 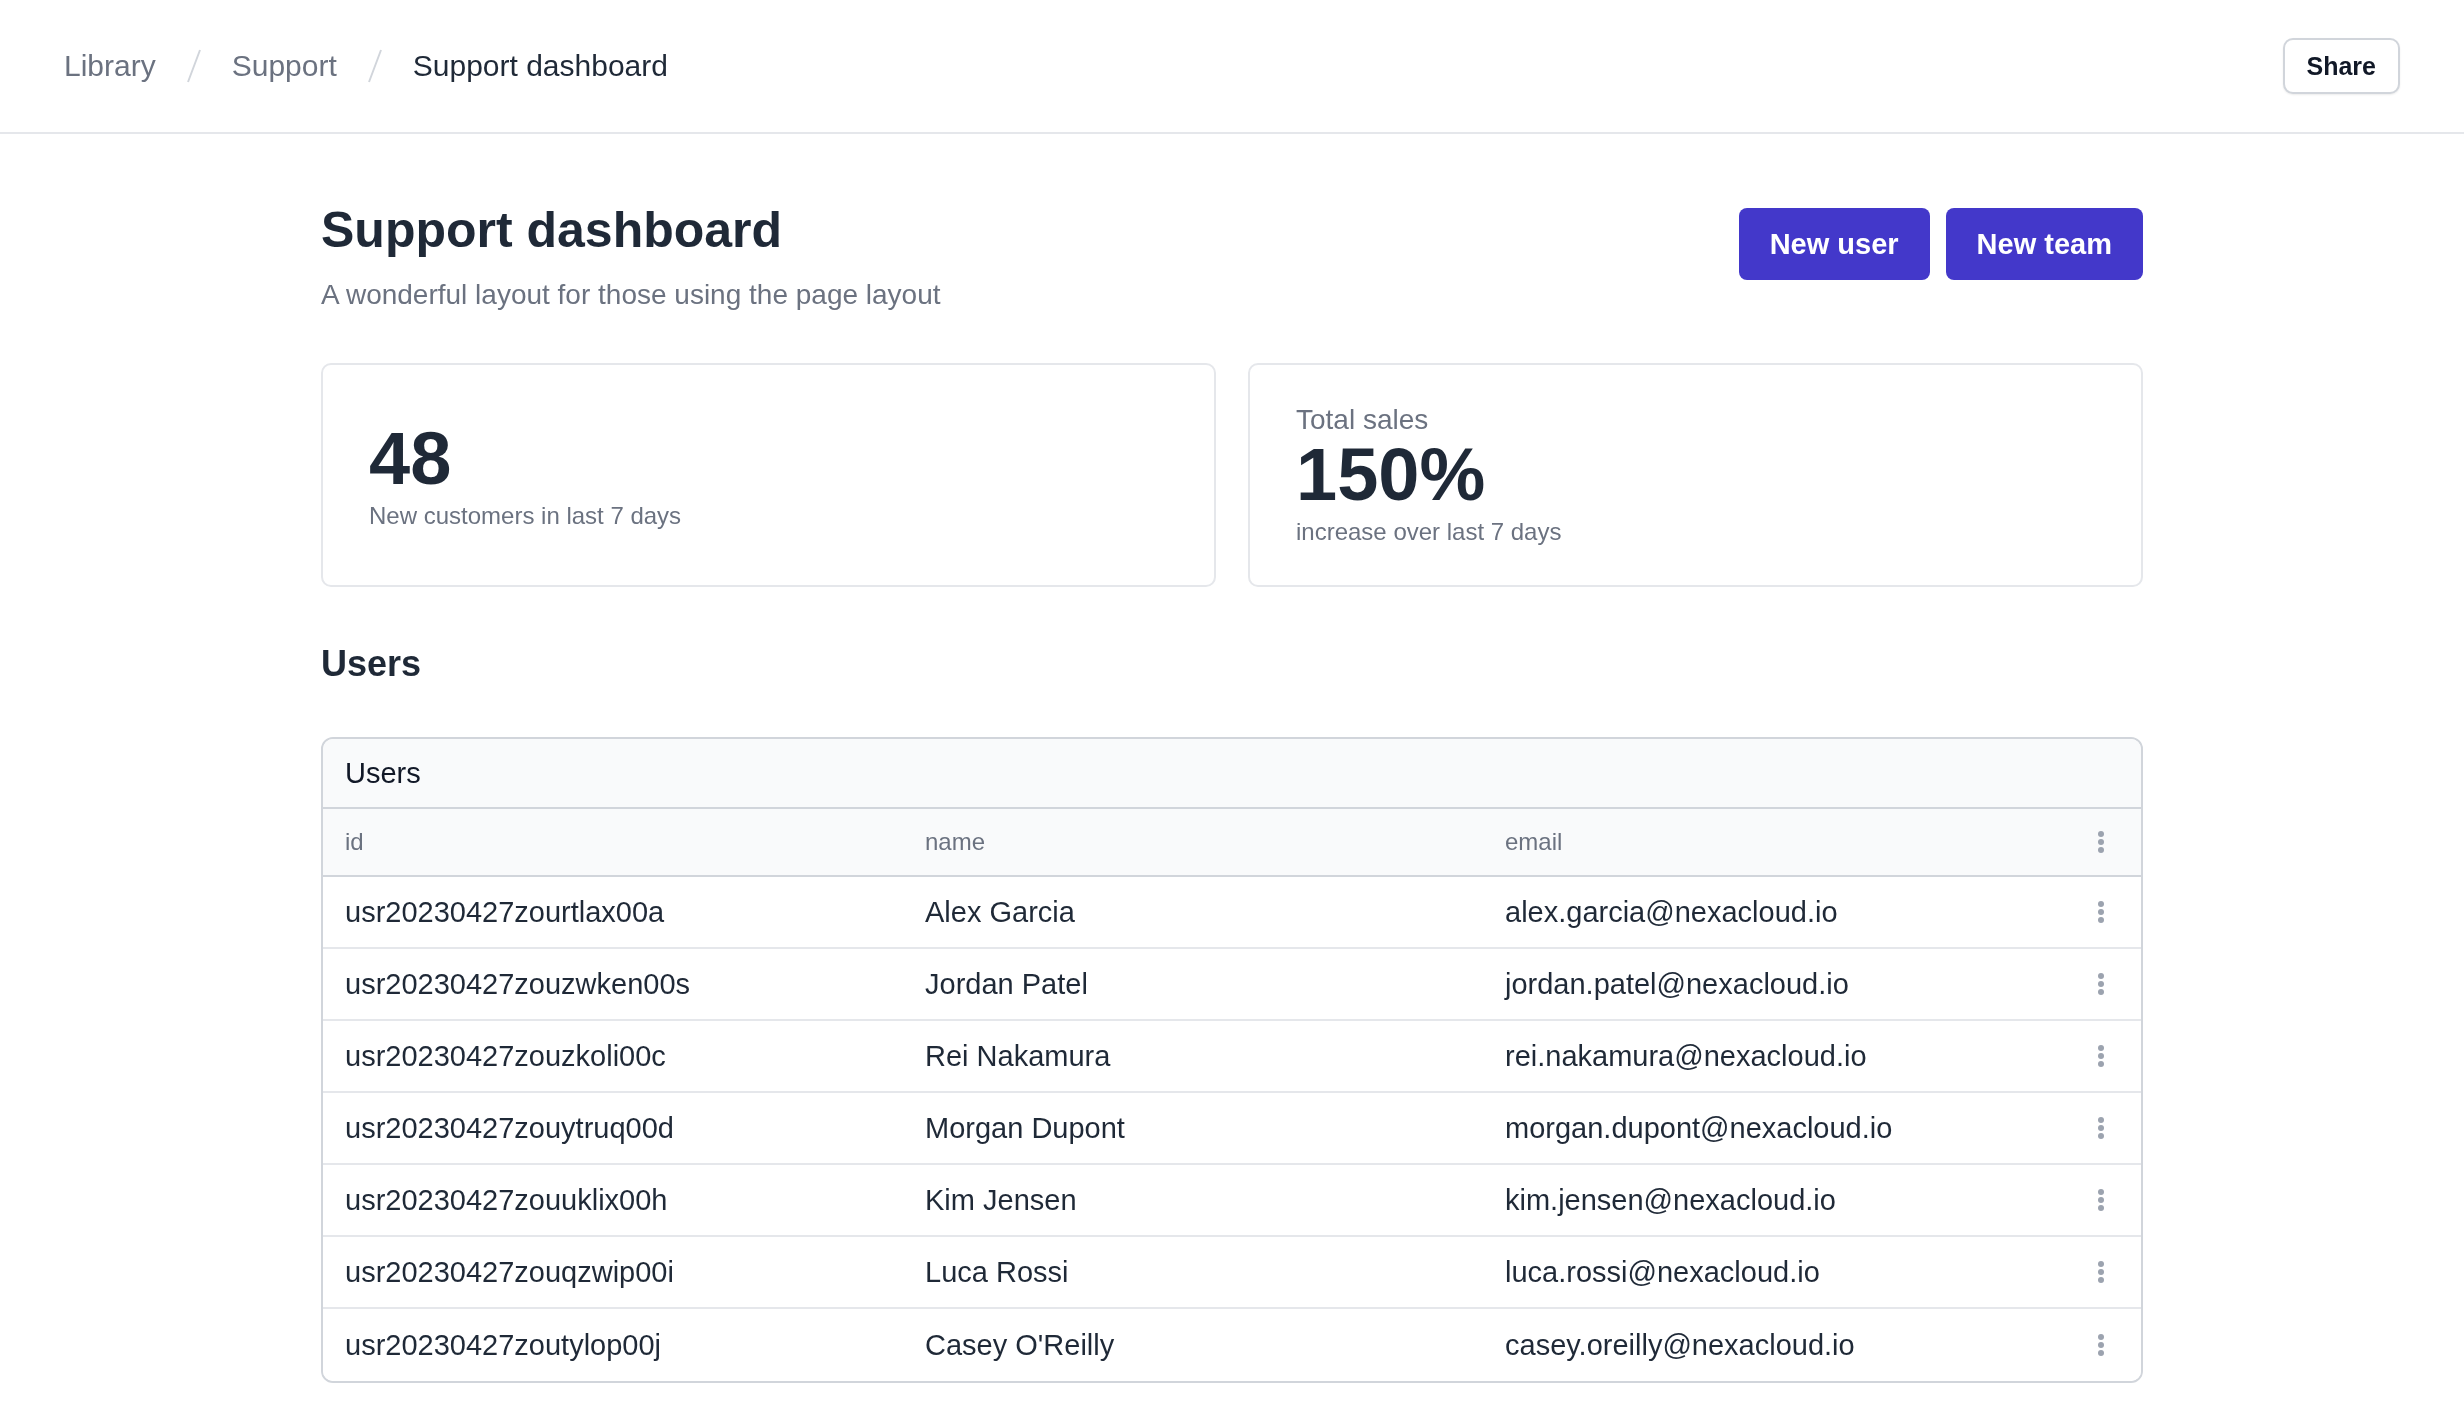 I want to click on table-cell-text: alex.garcia@nexacloud.io, so click(x=1671, y=912).